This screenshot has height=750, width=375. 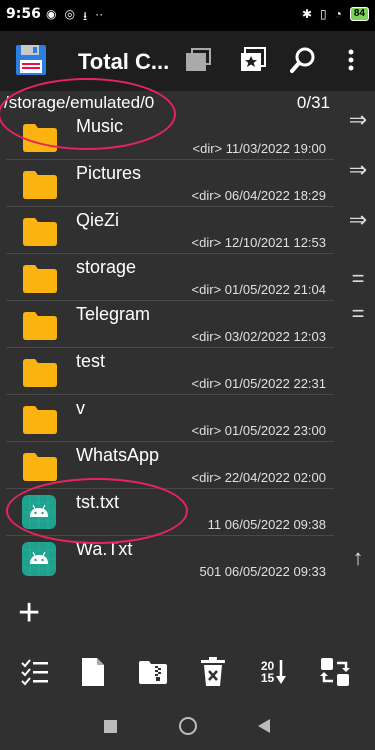 What do you see at coordinates (170, 102) in the screenshot?
I see `path-bar: /storage/emulated/0 0/31` at bounding box center [170, 102].